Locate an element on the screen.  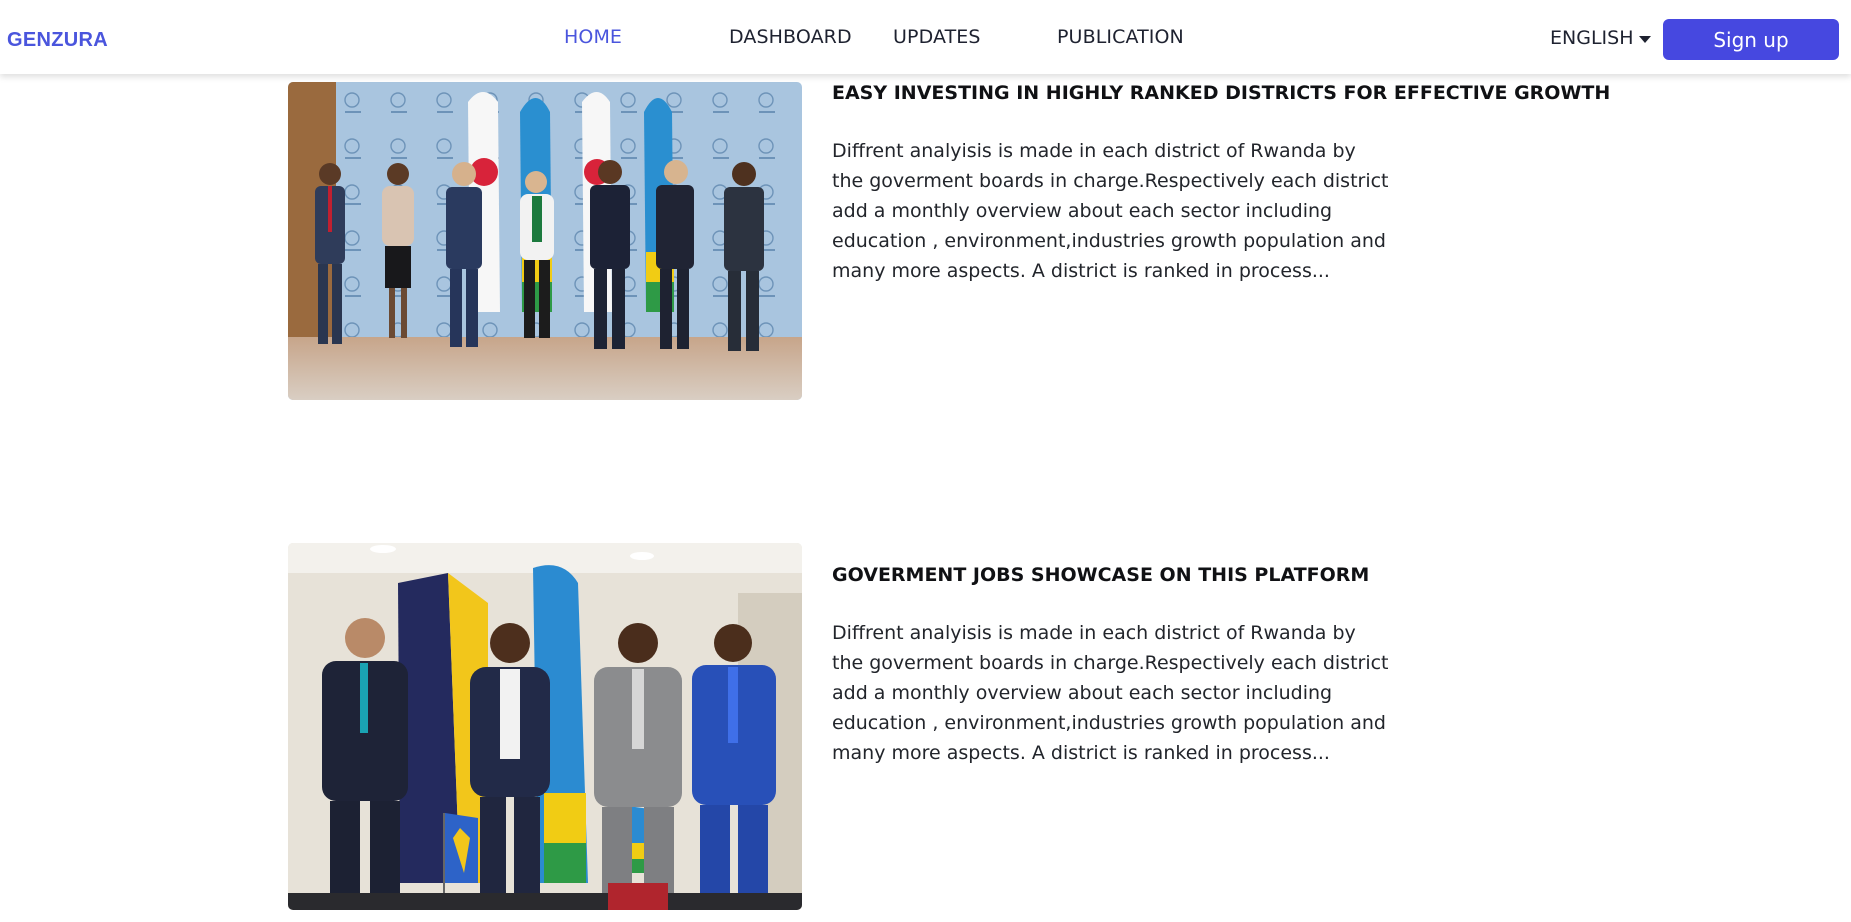
language-selector: ENGLISH is located at coordinates (1601, 38).